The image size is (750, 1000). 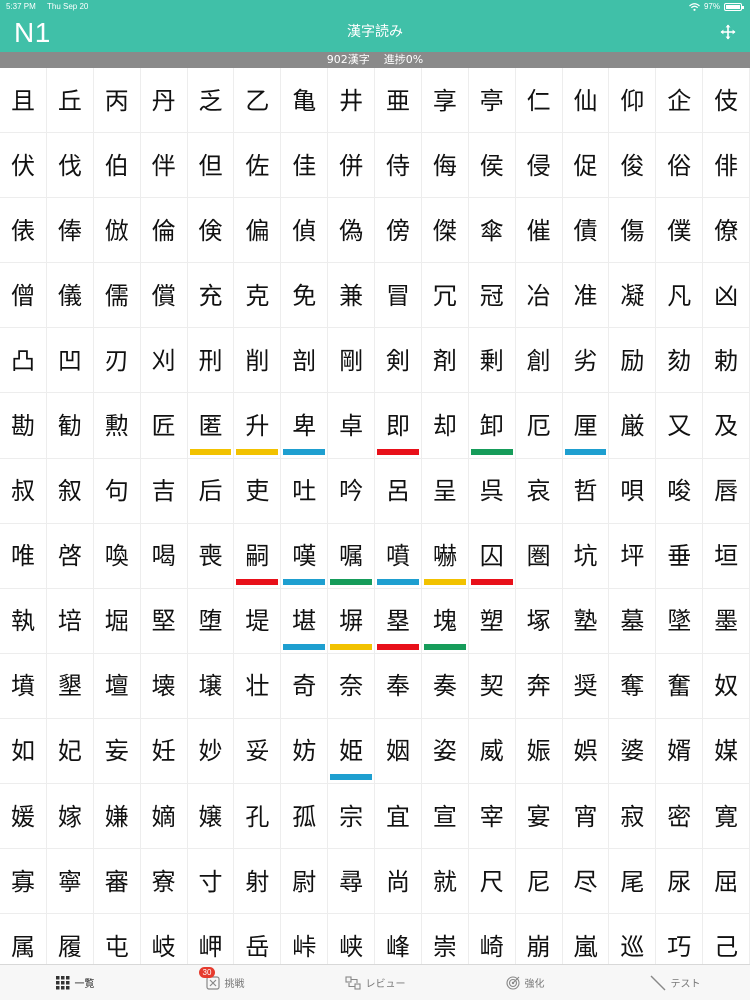 What do you see at coordinates (70, 939) in the screenshot?
I see `kanji-cell: 履` at bounding box center [70, 939].